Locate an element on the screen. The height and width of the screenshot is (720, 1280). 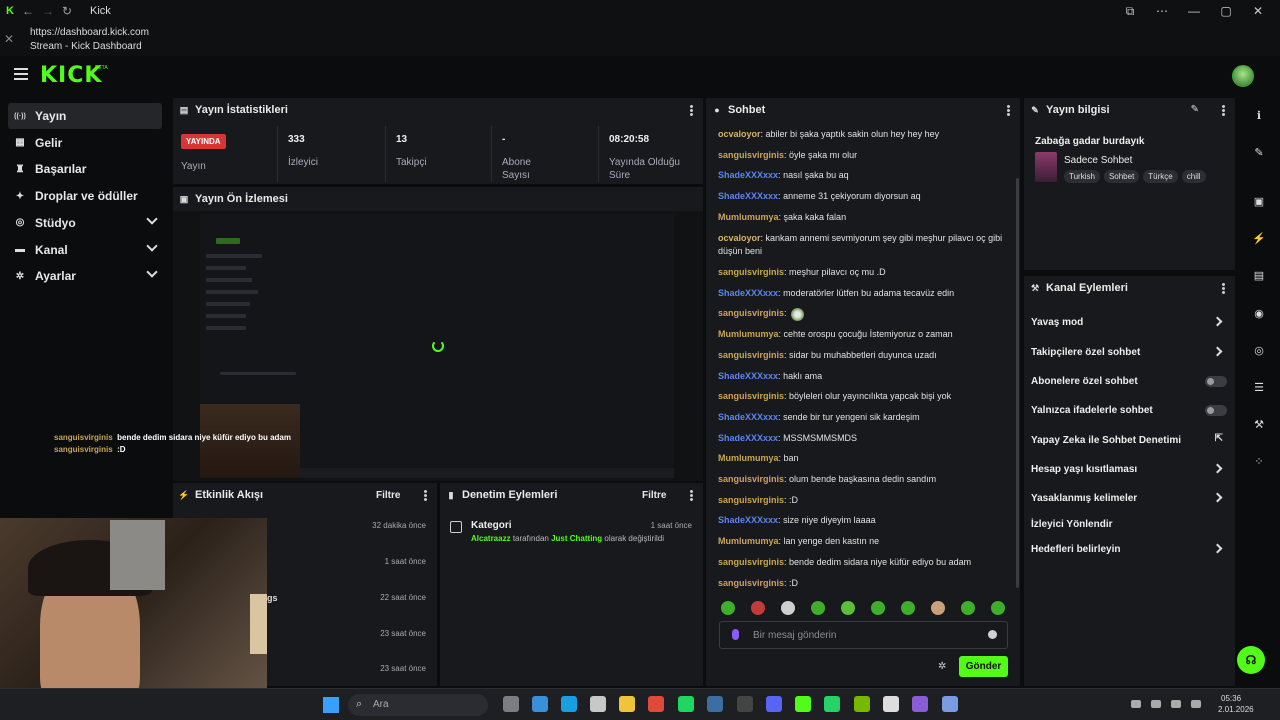
menu-icon is located at coordinates (21, 74).